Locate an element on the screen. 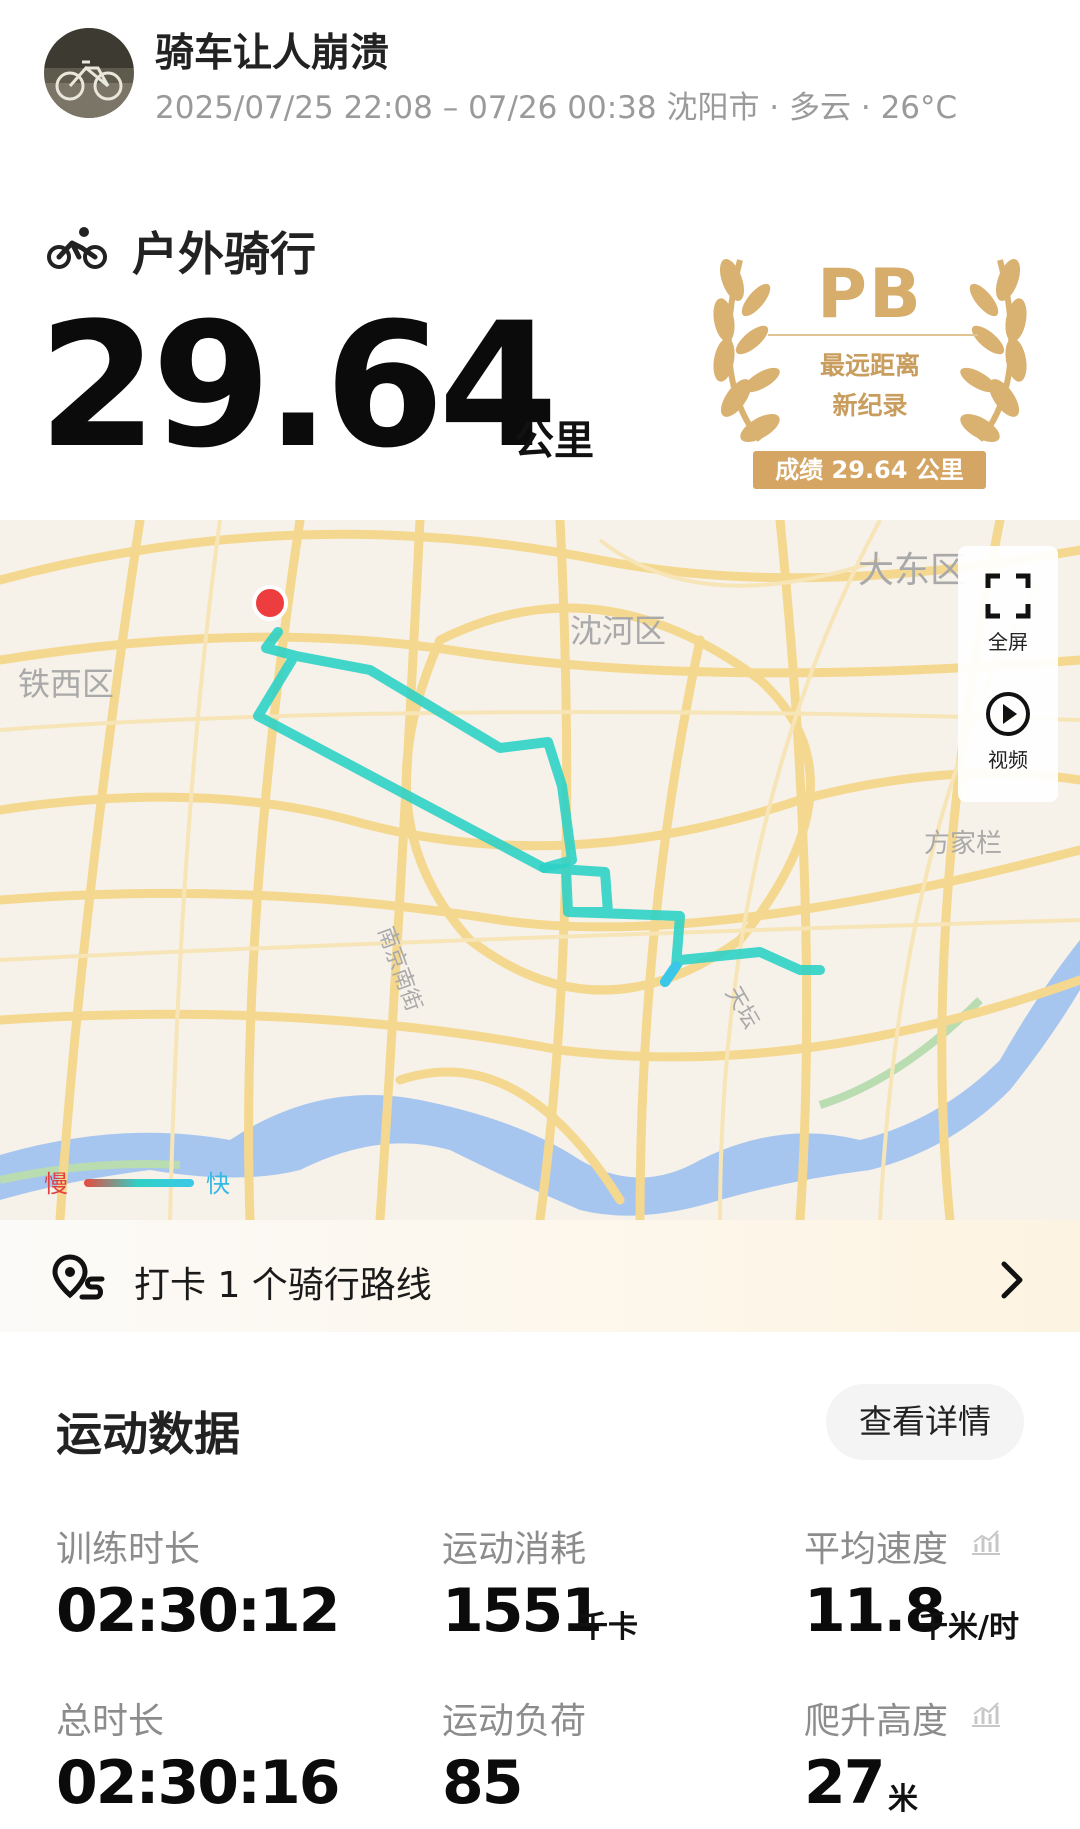 This screenshot has width=1080, height=1829. speed-legend-bar is located at coordinates (139, 1183).